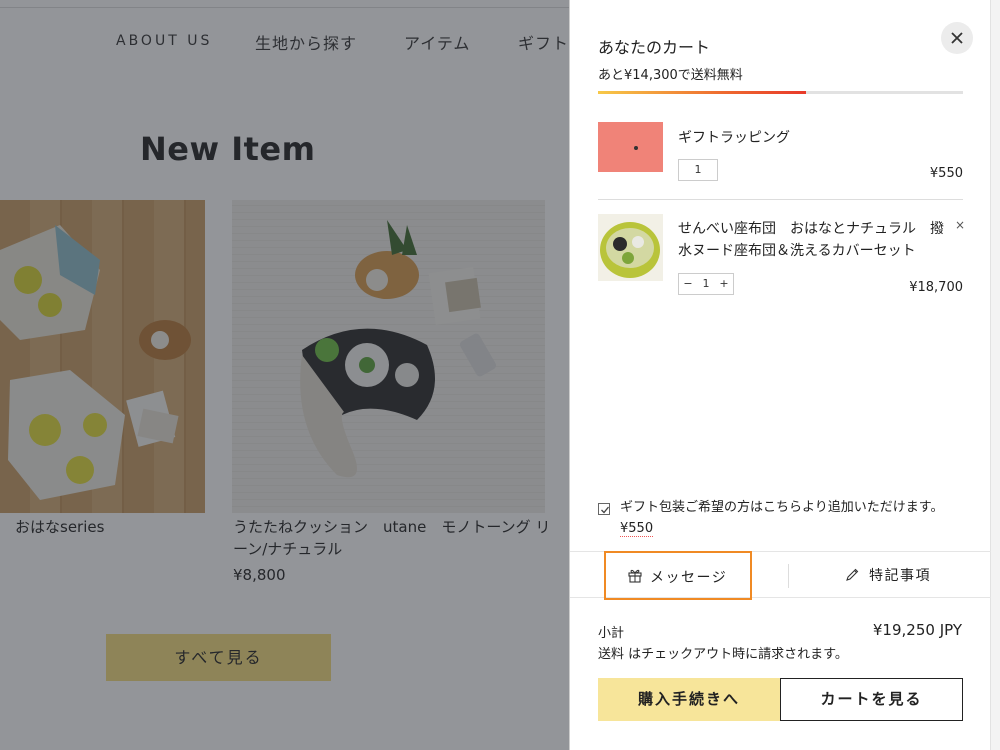  Describe the element at coordinates (689, 578) in the screenshot. I see `message-label: メッセージ` at that location.